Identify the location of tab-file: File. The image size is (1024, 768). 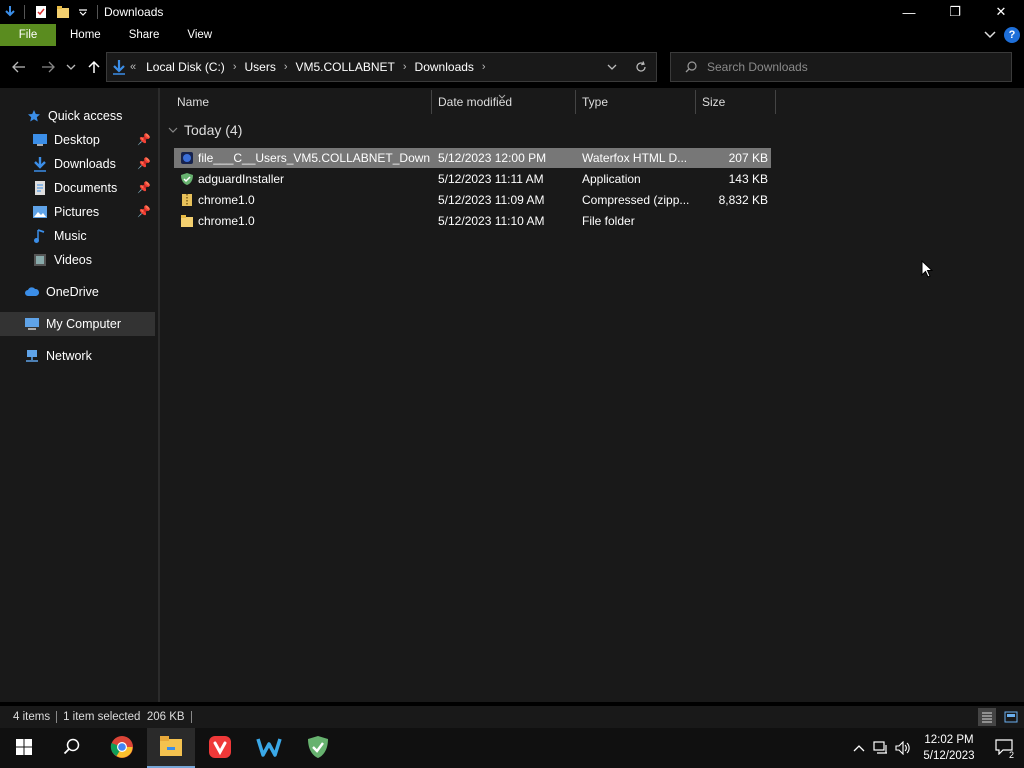
(28, 35).